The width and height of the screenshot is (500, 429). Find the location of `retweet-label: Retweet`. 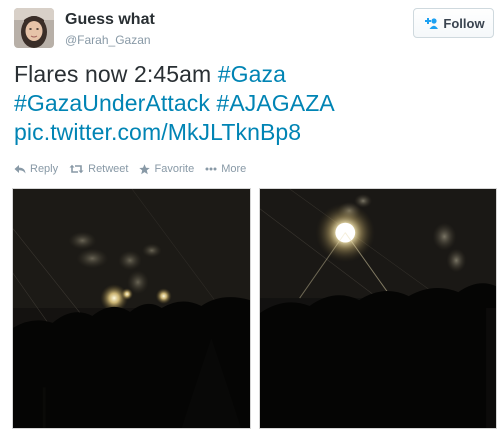

retweet-label: Retweet is located at coordinates (108, 169).